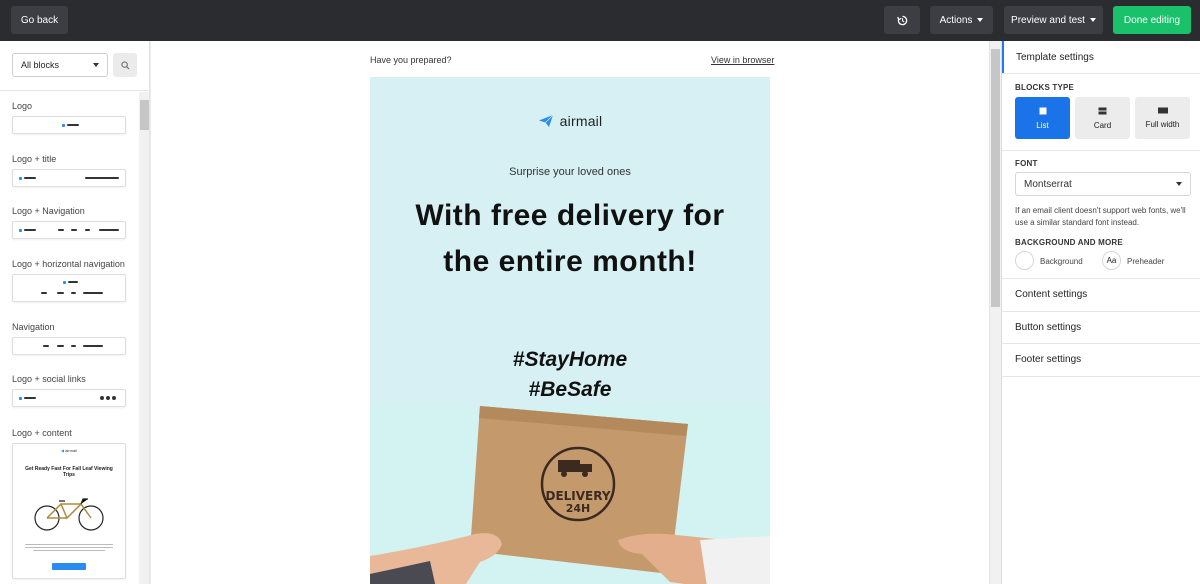 This screenshot has height=584, width=1200. What do you see at coordinates (69, 230) in the screenshot?
I see `block-logo-navigation` at bounding box center [69, 230].